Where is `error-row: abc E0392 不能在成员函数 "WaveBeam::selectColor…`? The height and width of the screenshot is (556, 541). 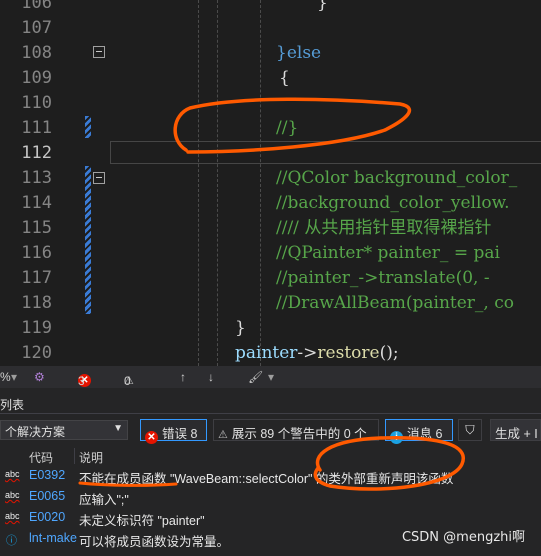
error-row: abc E0392 不能在成员函数 "WaveBeam::selectColor… is located at coordinates (270, 476).